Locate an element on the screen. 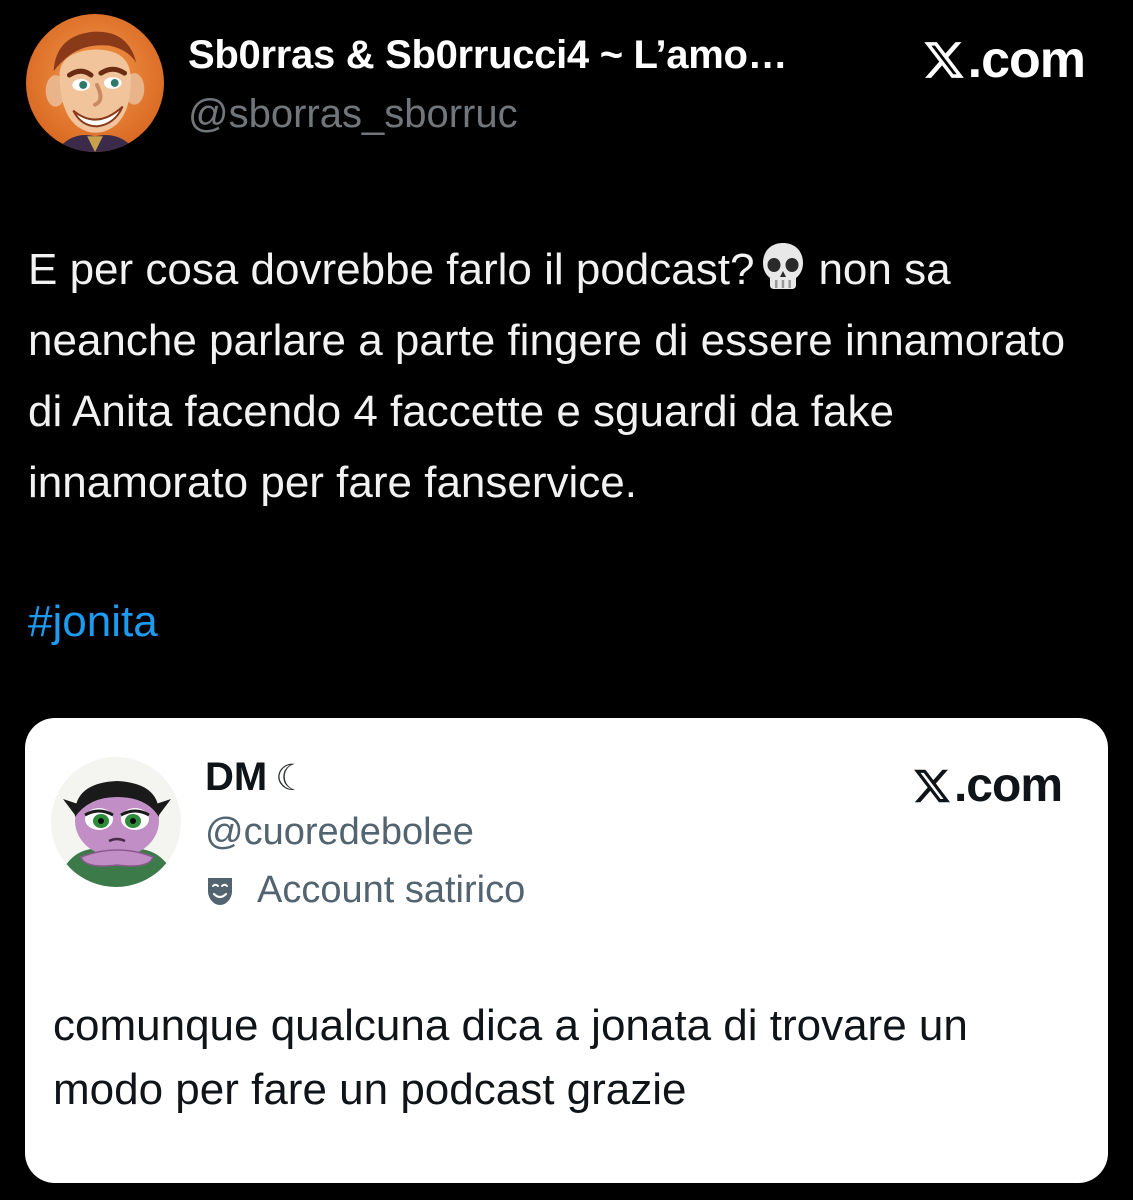 The height and width of the screenshot is (1200, 1133). hashtag-link: #jonita is located at coordinates (93, 621).